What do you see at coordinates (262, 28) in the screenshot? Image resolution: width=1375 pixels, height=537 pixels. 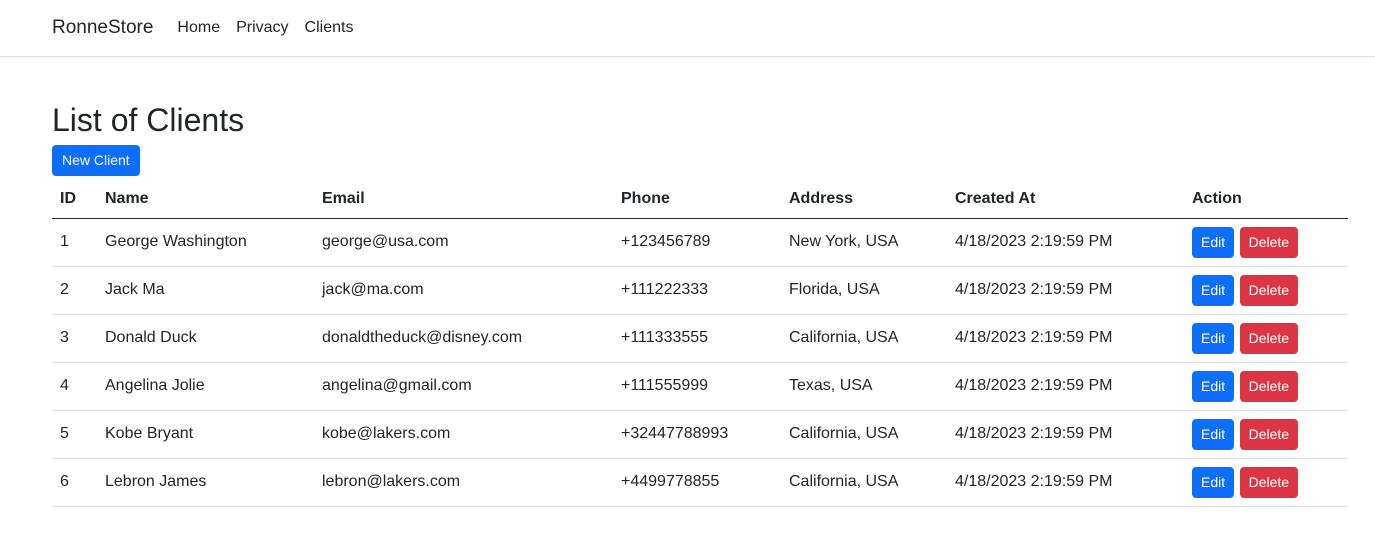 I see `nav-link-privacy: Privacy` at bounding box center [262, 28].